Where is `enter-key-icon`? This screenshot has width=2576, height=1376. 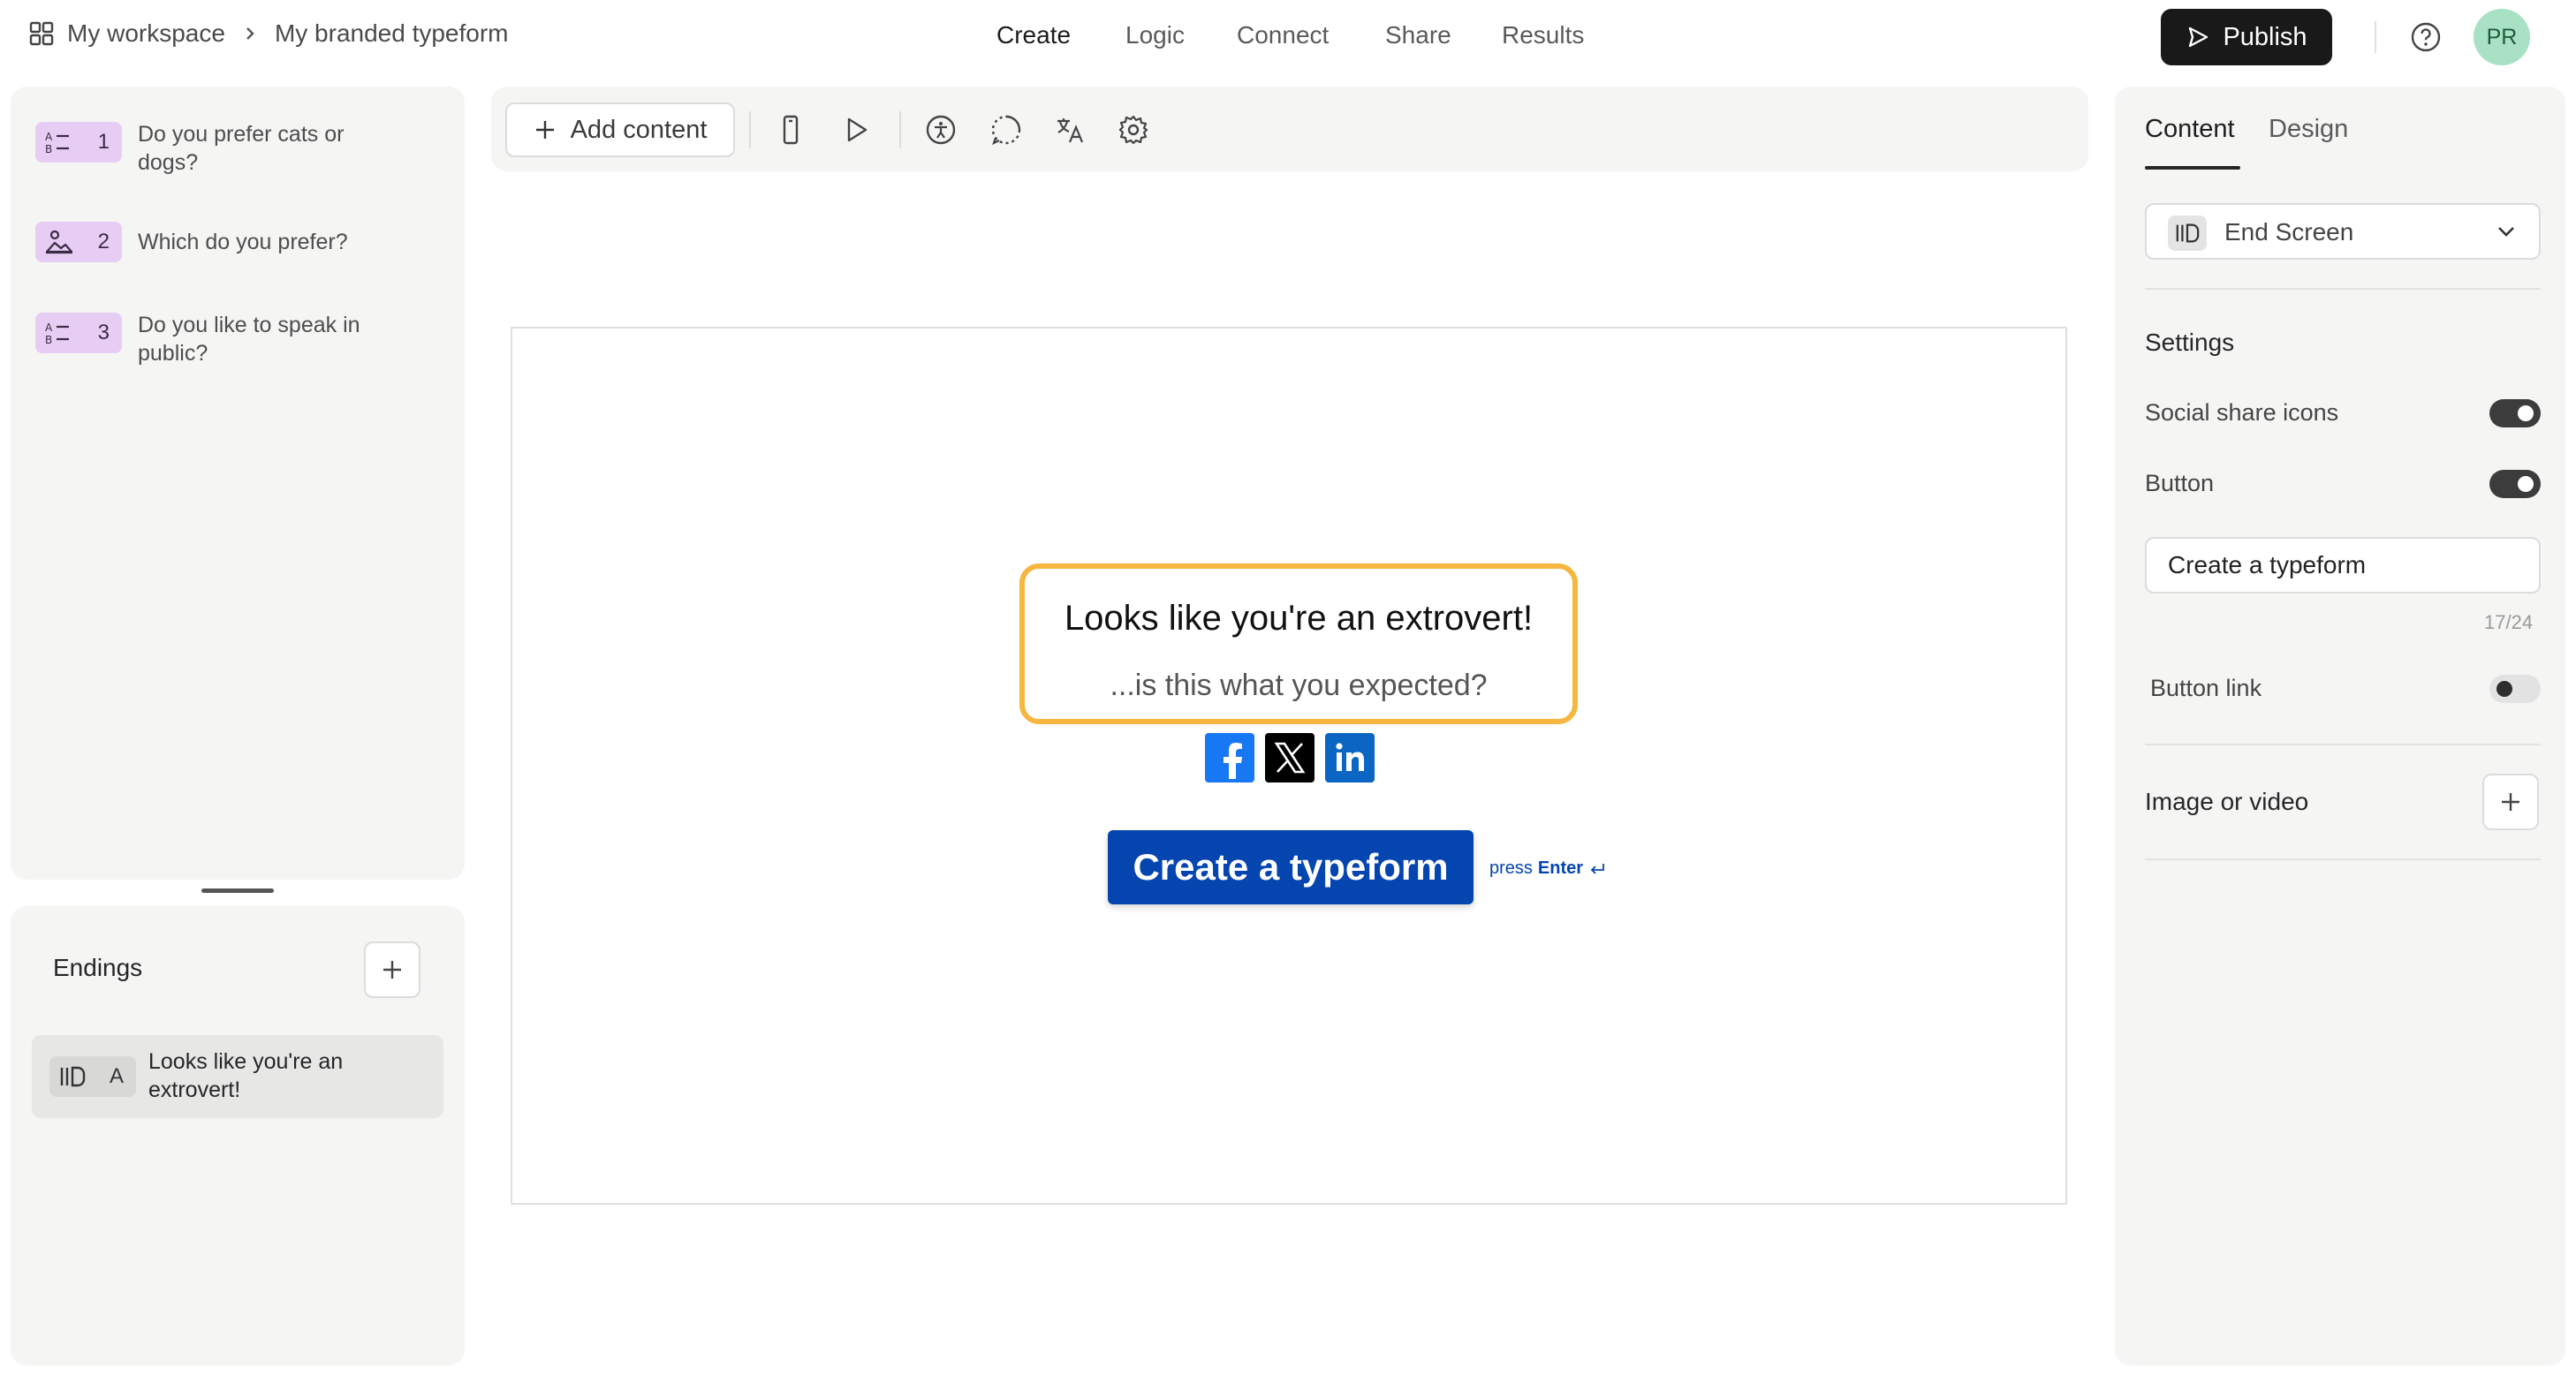
enter-key-icon is located at coordinates (1597, 869).